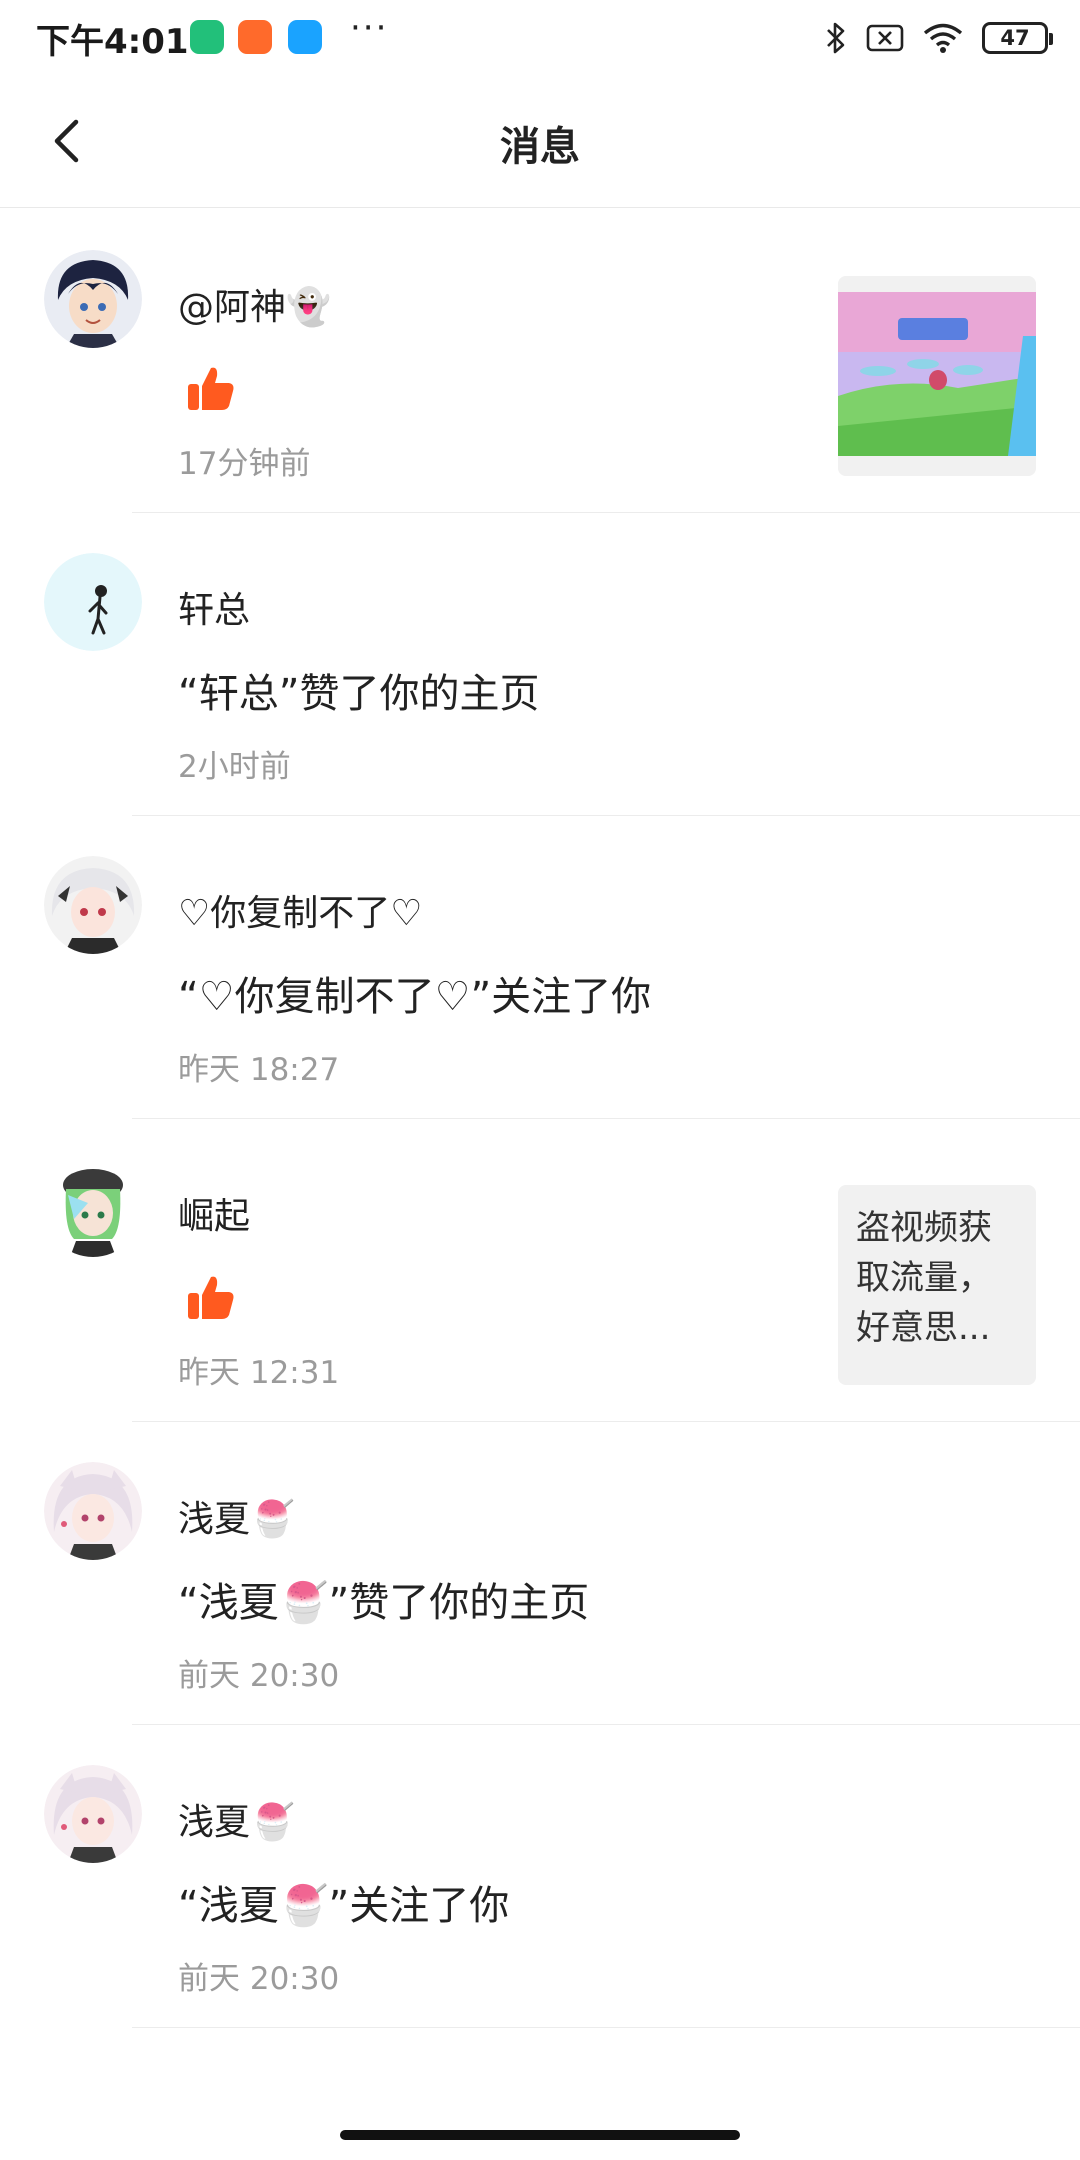 Image resolution: width=1080 pixels, height=2160 pixels. What do you see at coordinates (540, 361) in the screenshot?
I see `list-item: @阿神👻 17分钟前` at bounding box center [540, 361].